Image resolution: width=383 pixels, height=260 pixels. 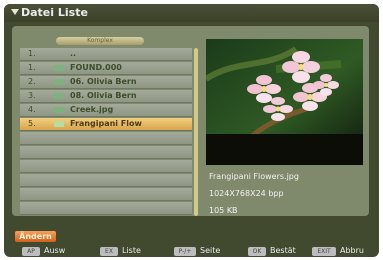 I want to click on footer-label-abbru: Abbru, so click(x=352, y=250).